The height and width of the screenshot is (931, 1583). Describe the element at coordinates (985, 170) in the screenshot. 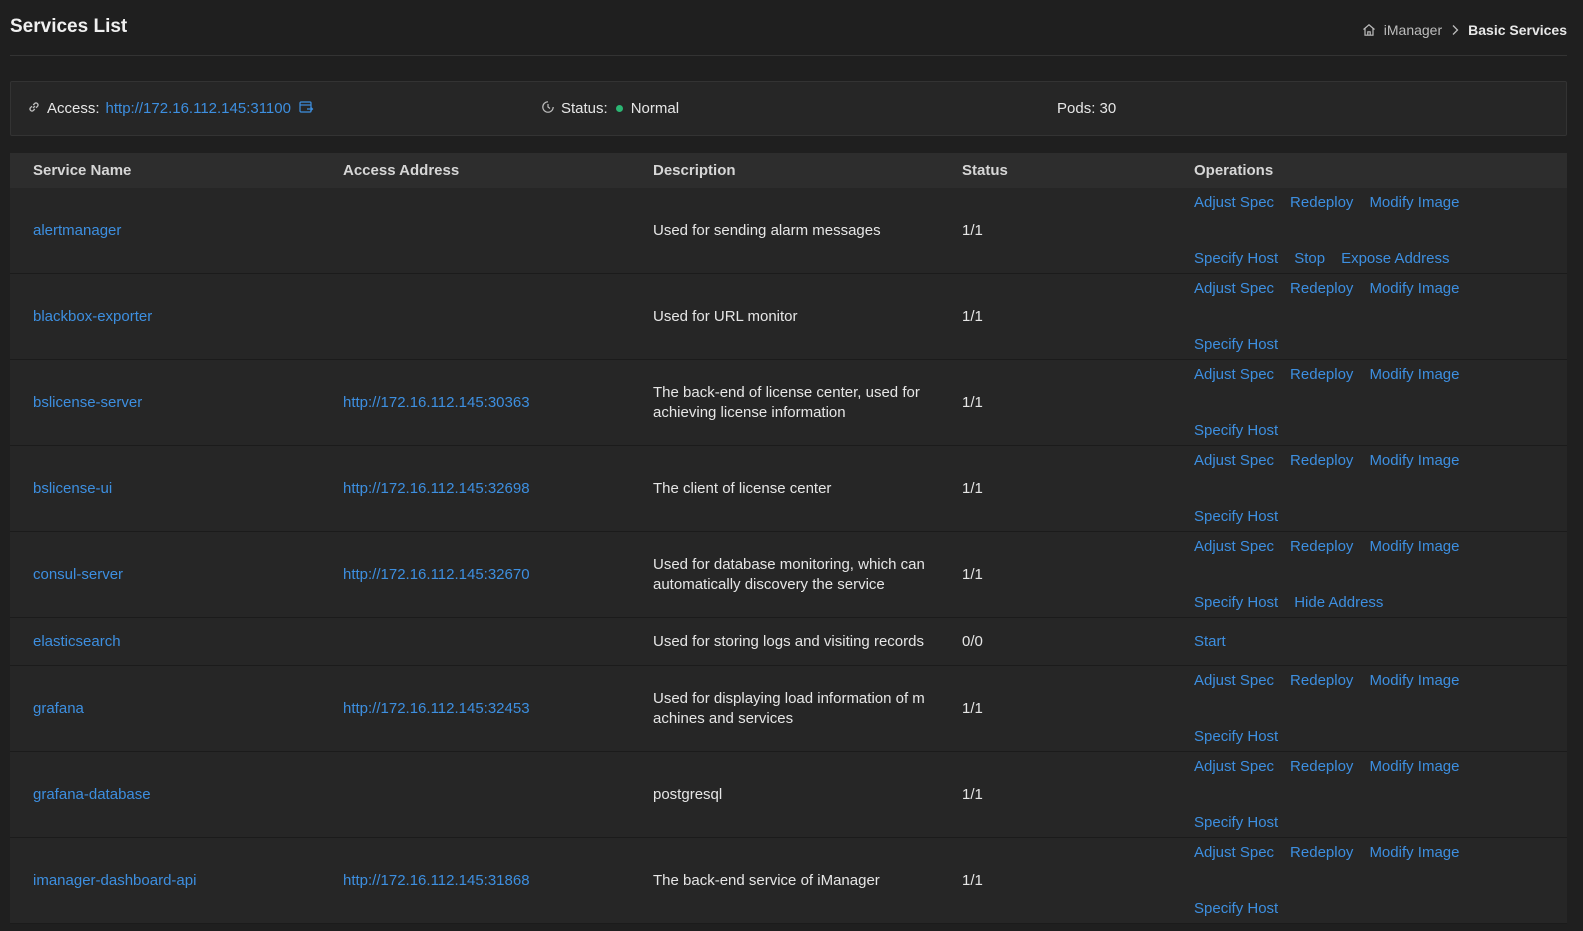

I see `column-header-status: Status` at that location.